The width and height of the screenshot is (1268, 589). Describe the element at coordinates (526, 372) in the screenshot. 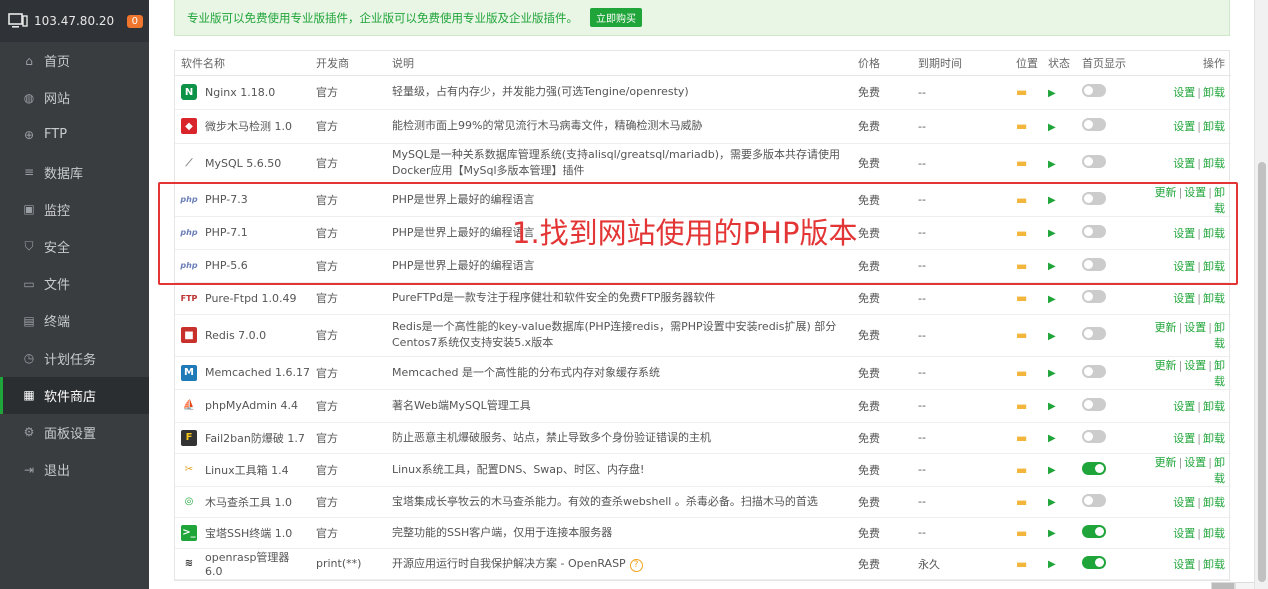

I see `description: Memcached 是一个高性能的分布式内存对象缓存系统` at that location.